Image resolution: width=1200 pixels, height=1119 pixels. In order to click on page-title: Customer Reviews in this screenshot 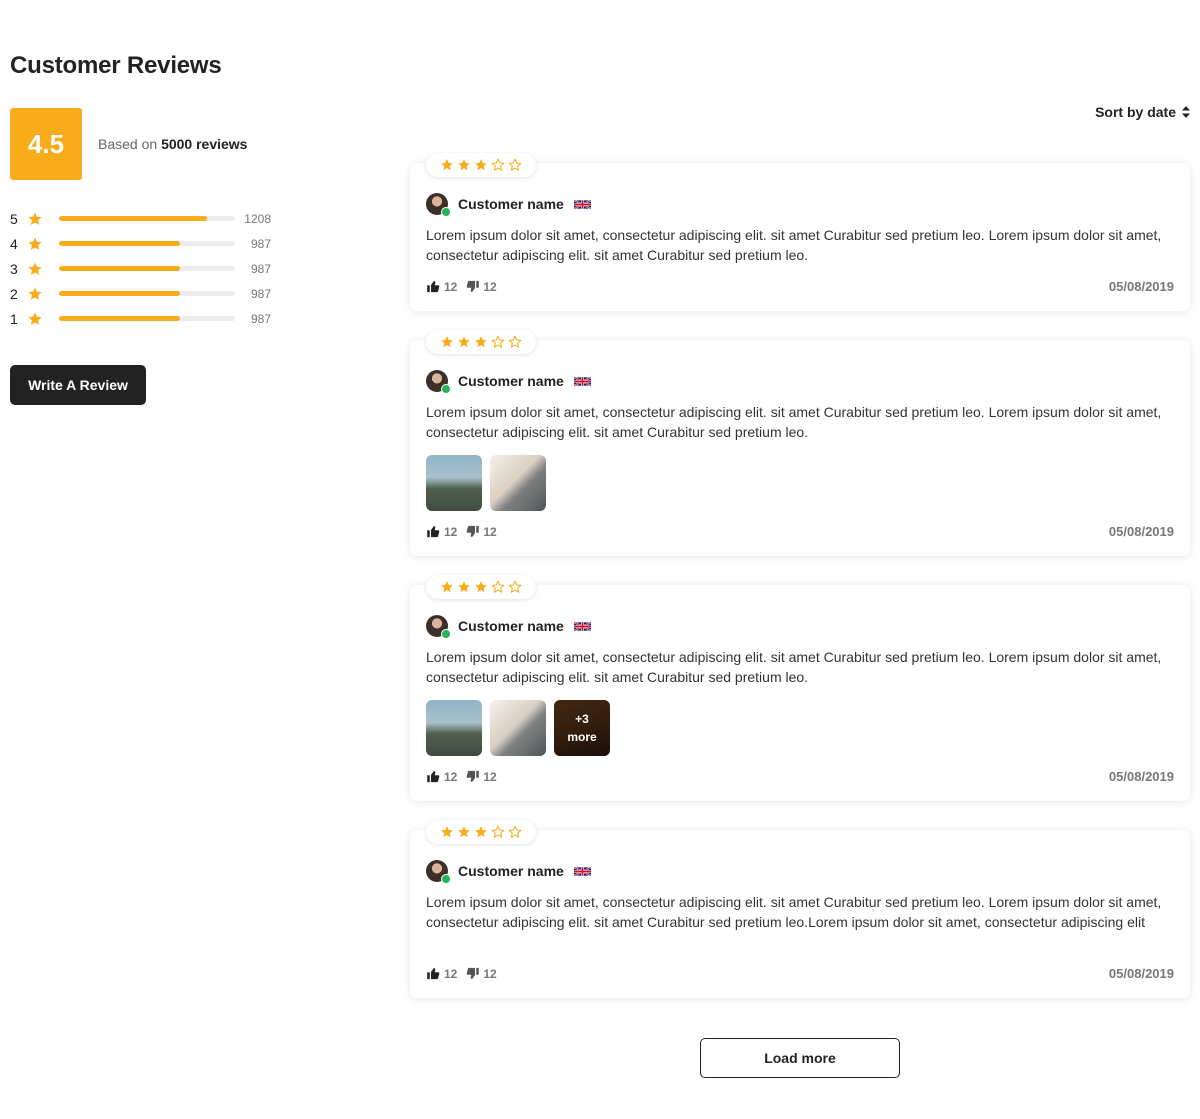, I will do `click(116, 65)`.